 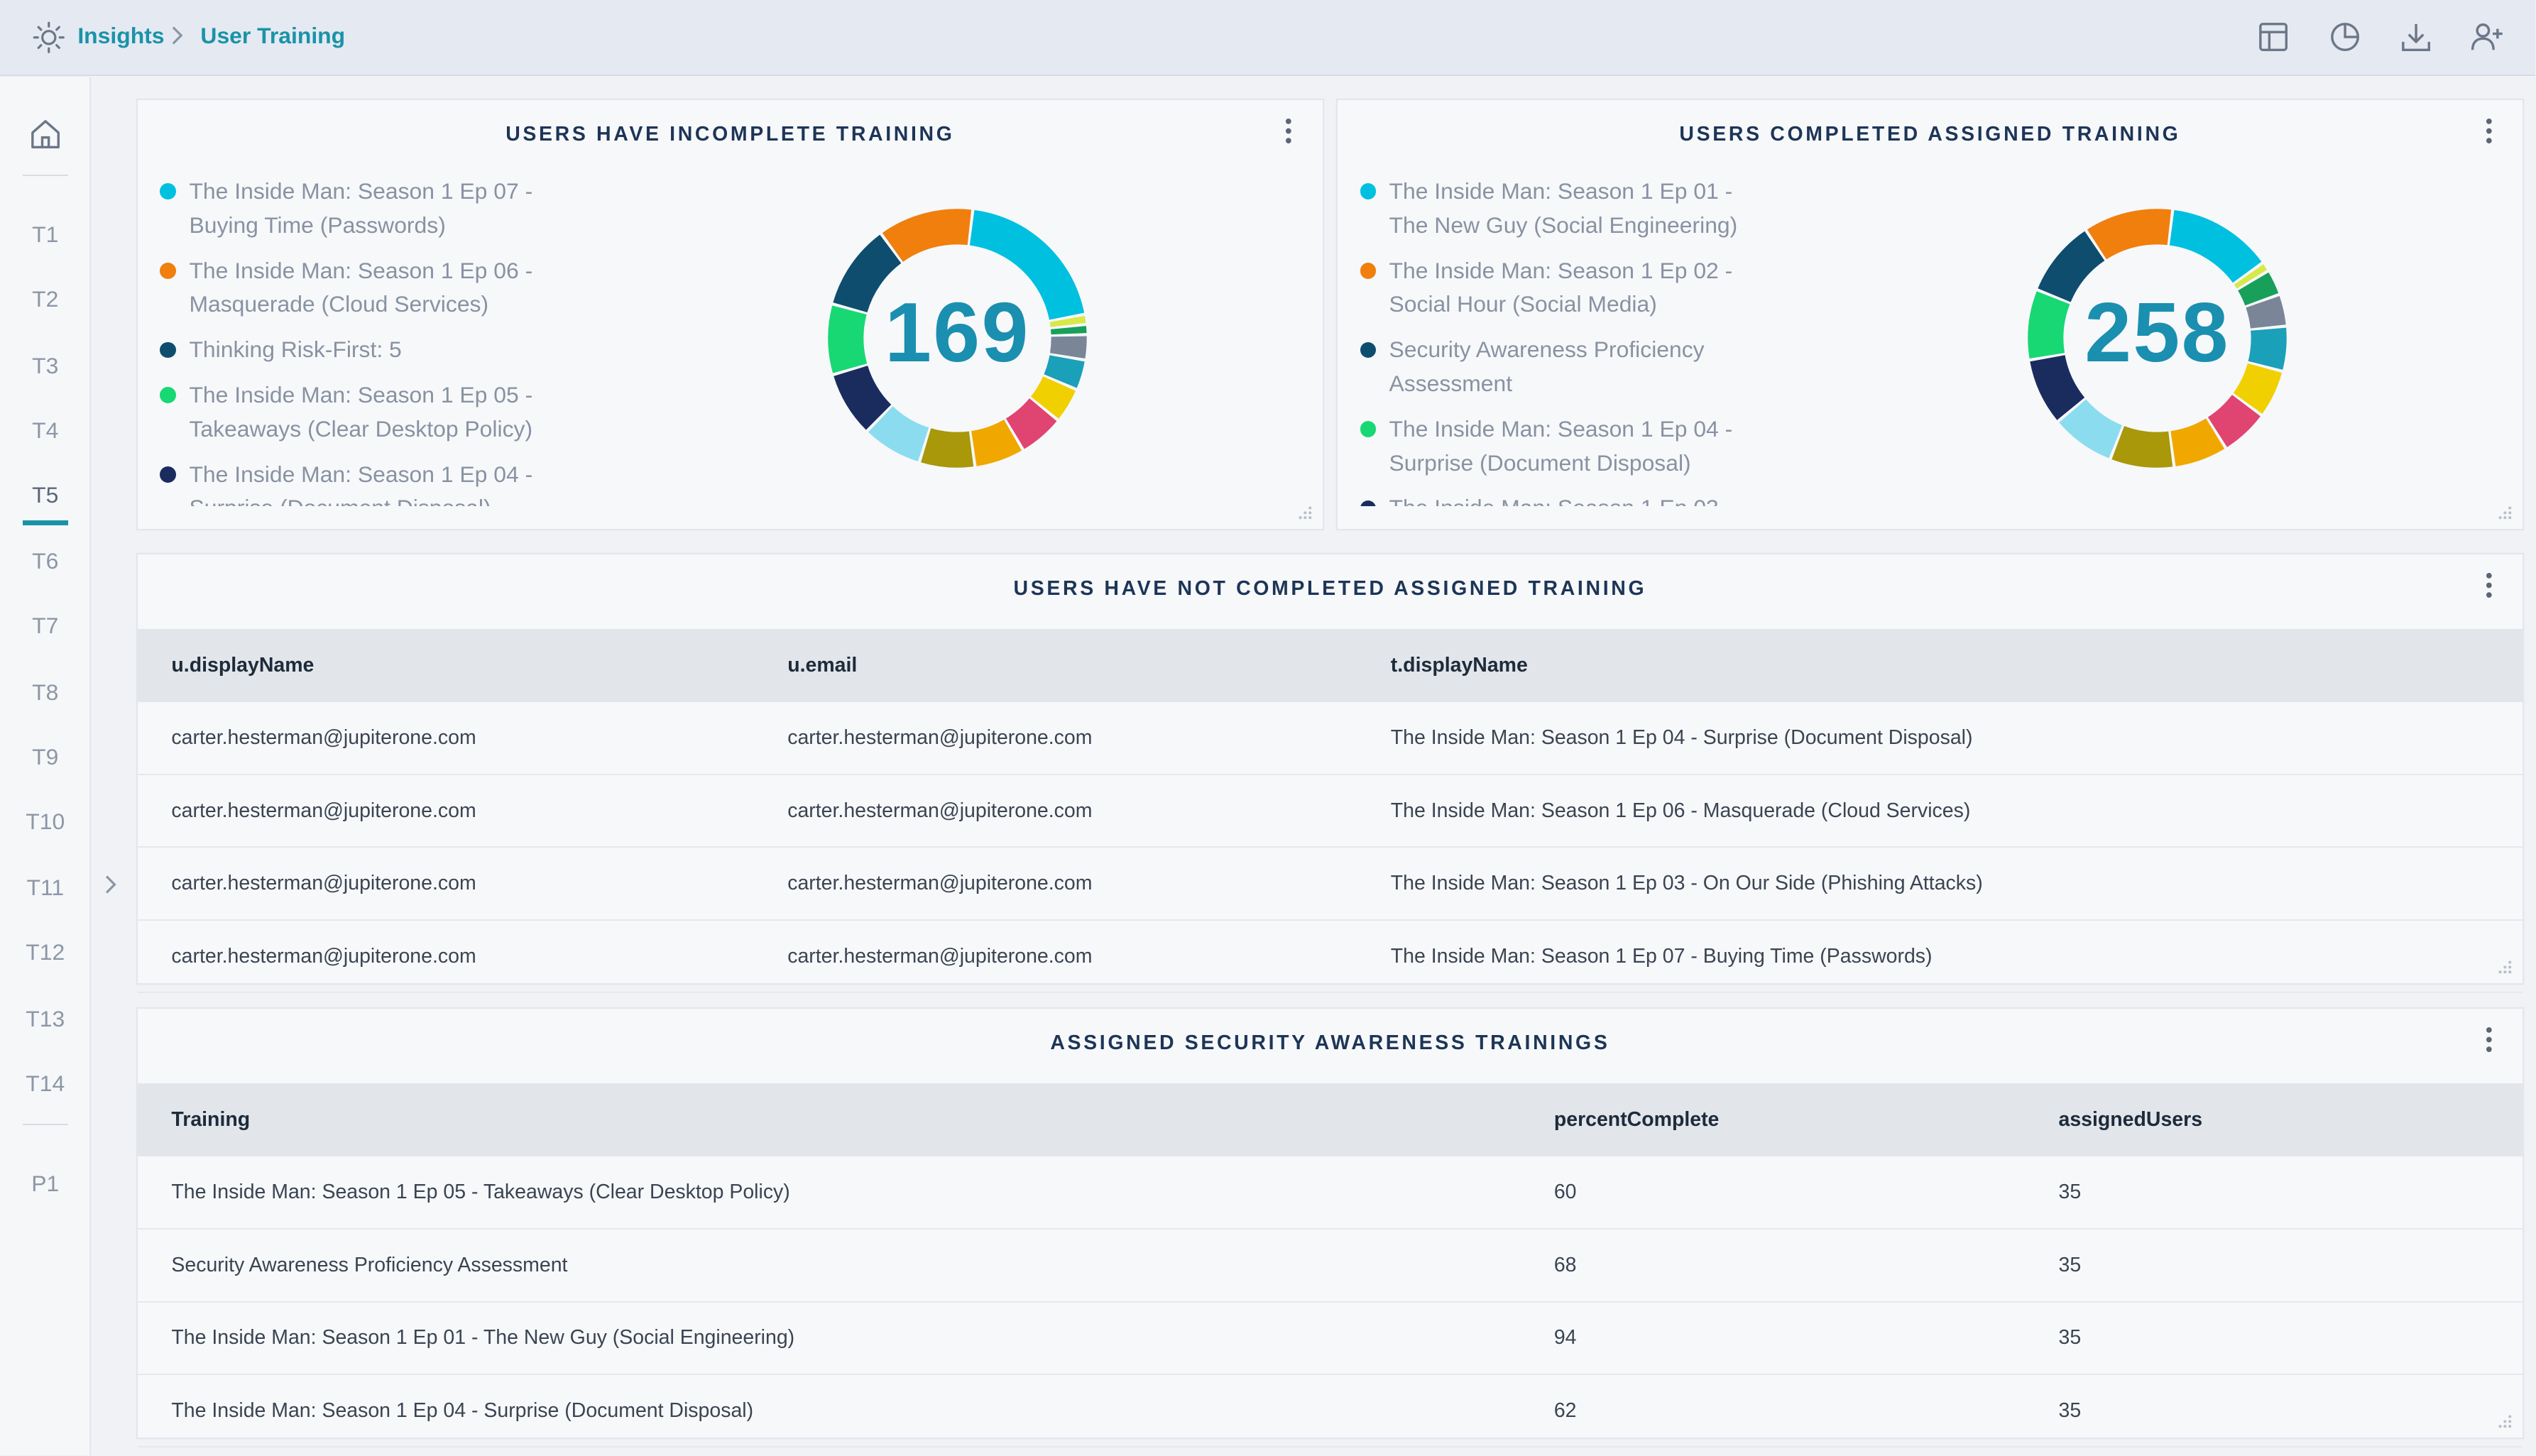 What do you see at coordinates (45, 366) in the screenshot?
I see `sidebar-item-t3: T3` at bounding box center [45, 366].